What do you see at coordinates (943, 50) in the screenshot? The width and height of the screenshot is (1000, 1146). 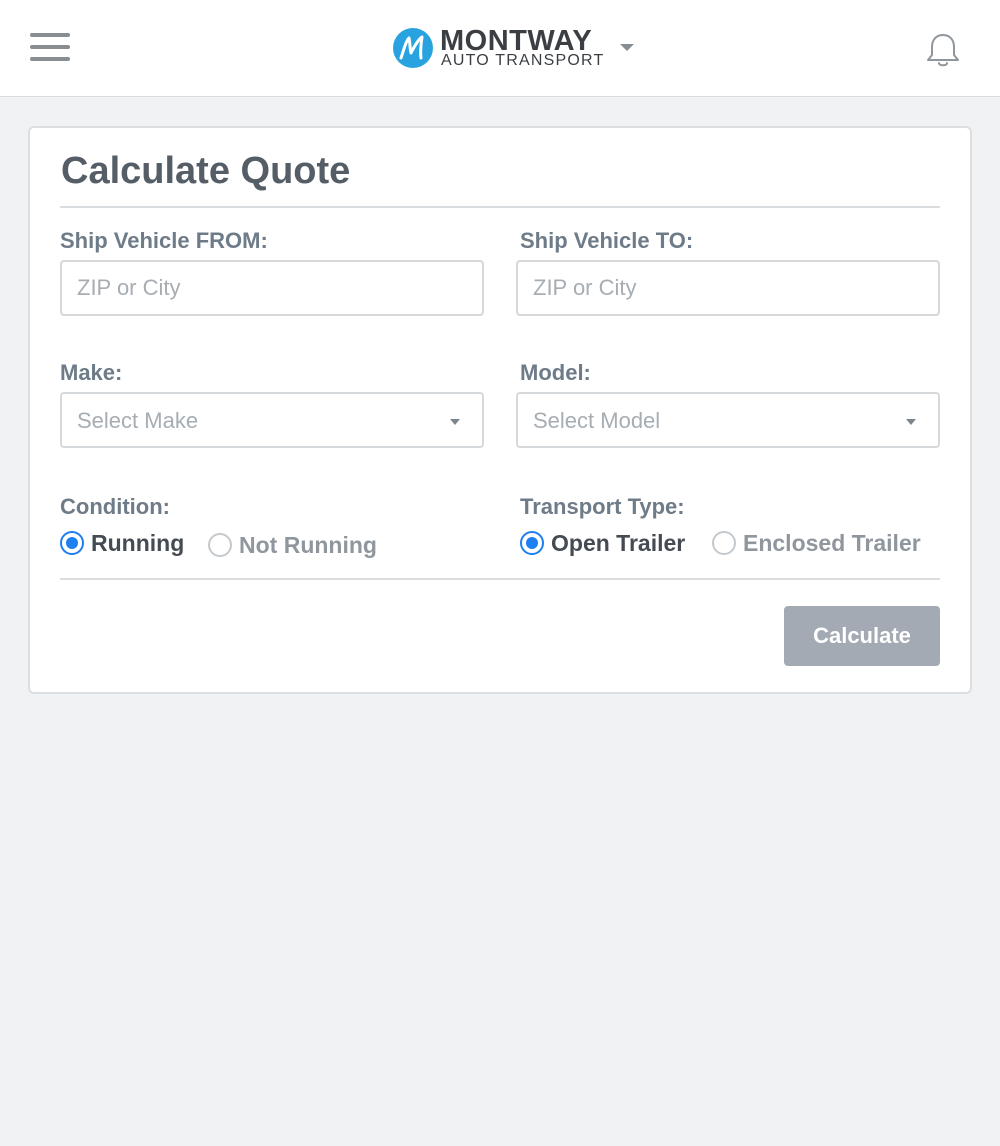 I see `bell-icon` at bounding box center [943, 50].